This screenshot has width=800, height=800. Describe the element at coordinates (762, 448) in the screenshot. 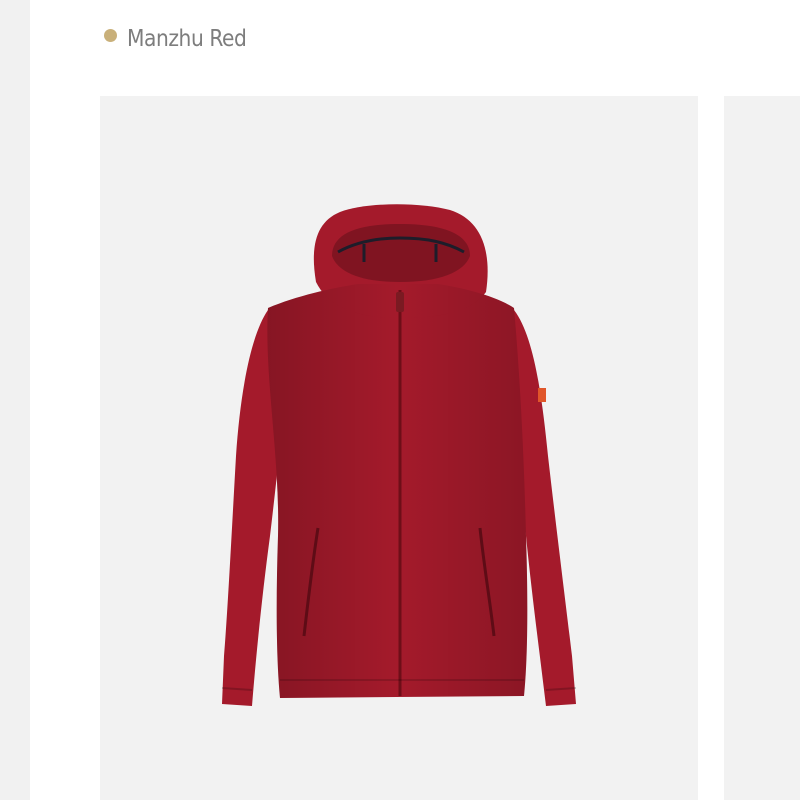

I see `next-product-card` at that location.